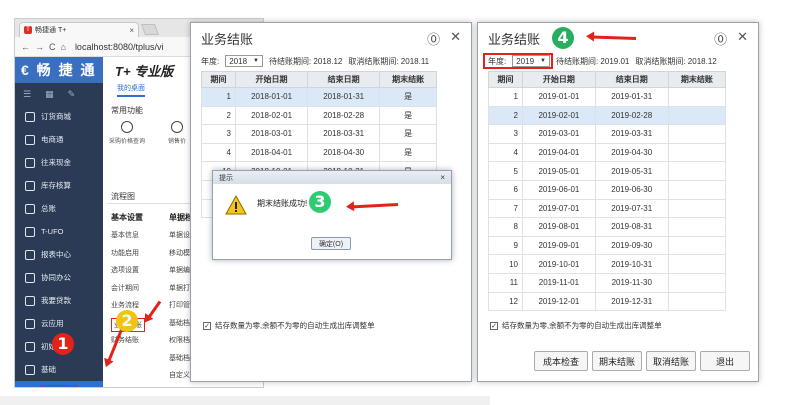 The width and height of the screenshot is (800, 405). I want to click on sidebar-item: 电商通, so click(59, 139).